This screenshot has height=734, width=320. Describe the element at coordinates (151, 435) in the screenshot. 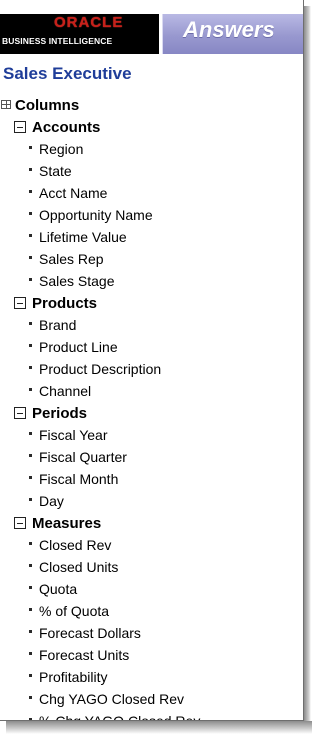

I see `column-item: Fiscal Year` at that location.